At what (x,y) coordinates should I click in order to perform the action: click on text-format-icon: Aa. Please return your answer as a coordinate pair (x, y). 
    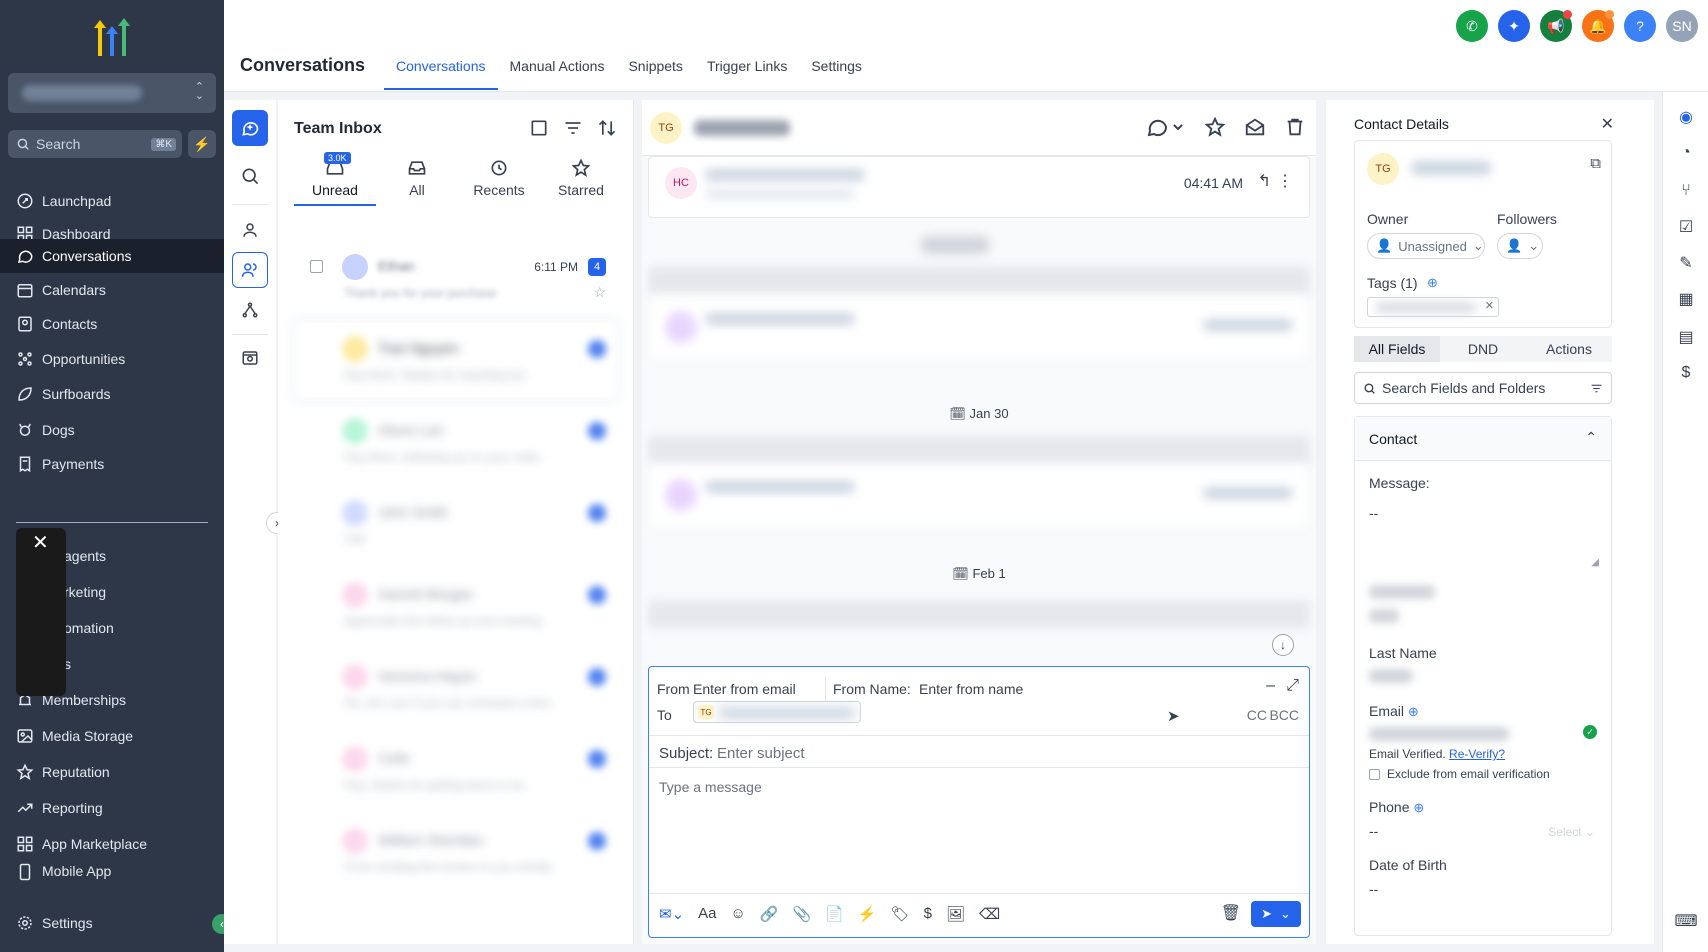
    Looking at the image, I should click on (707, 914).